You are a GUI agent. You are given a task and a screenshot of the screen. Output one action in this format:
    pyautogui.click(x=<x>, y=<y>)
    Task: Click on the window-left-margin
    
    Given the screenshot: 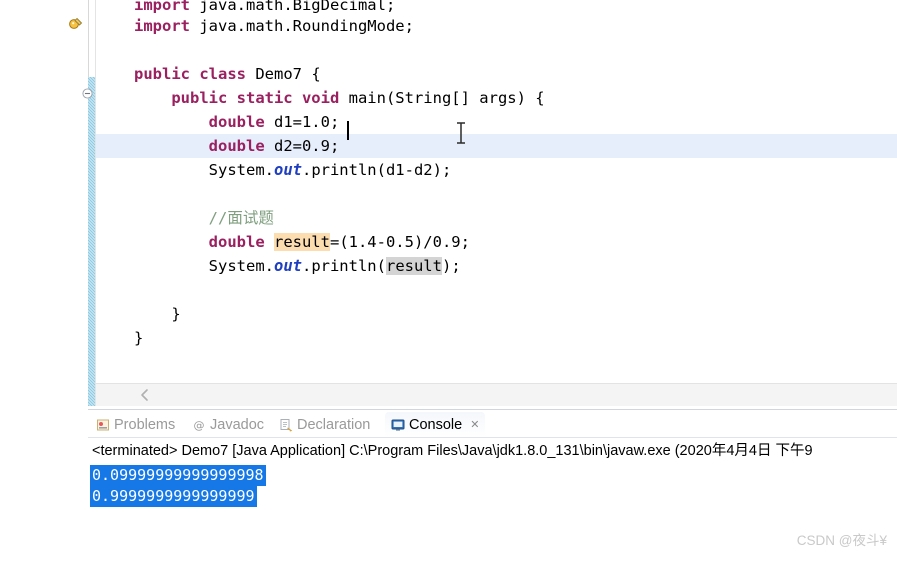 What is the action you would take?
    pyautogui.click(x=44, y=203)
    